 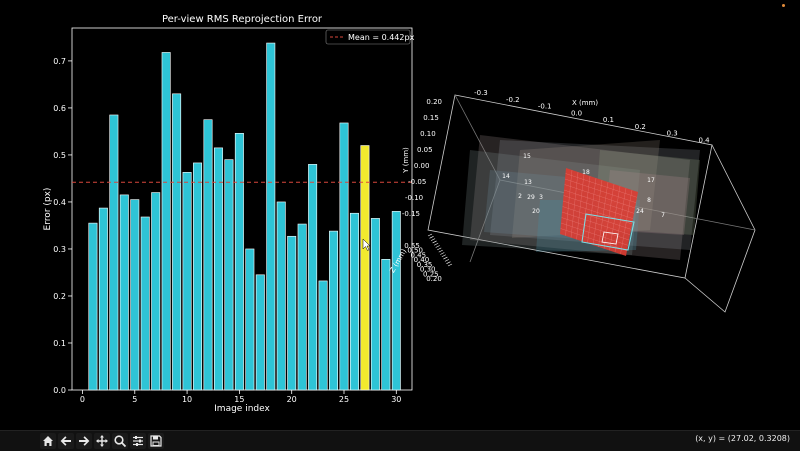 I want to click on configure-subplots-button, so click(x=138, y=441).